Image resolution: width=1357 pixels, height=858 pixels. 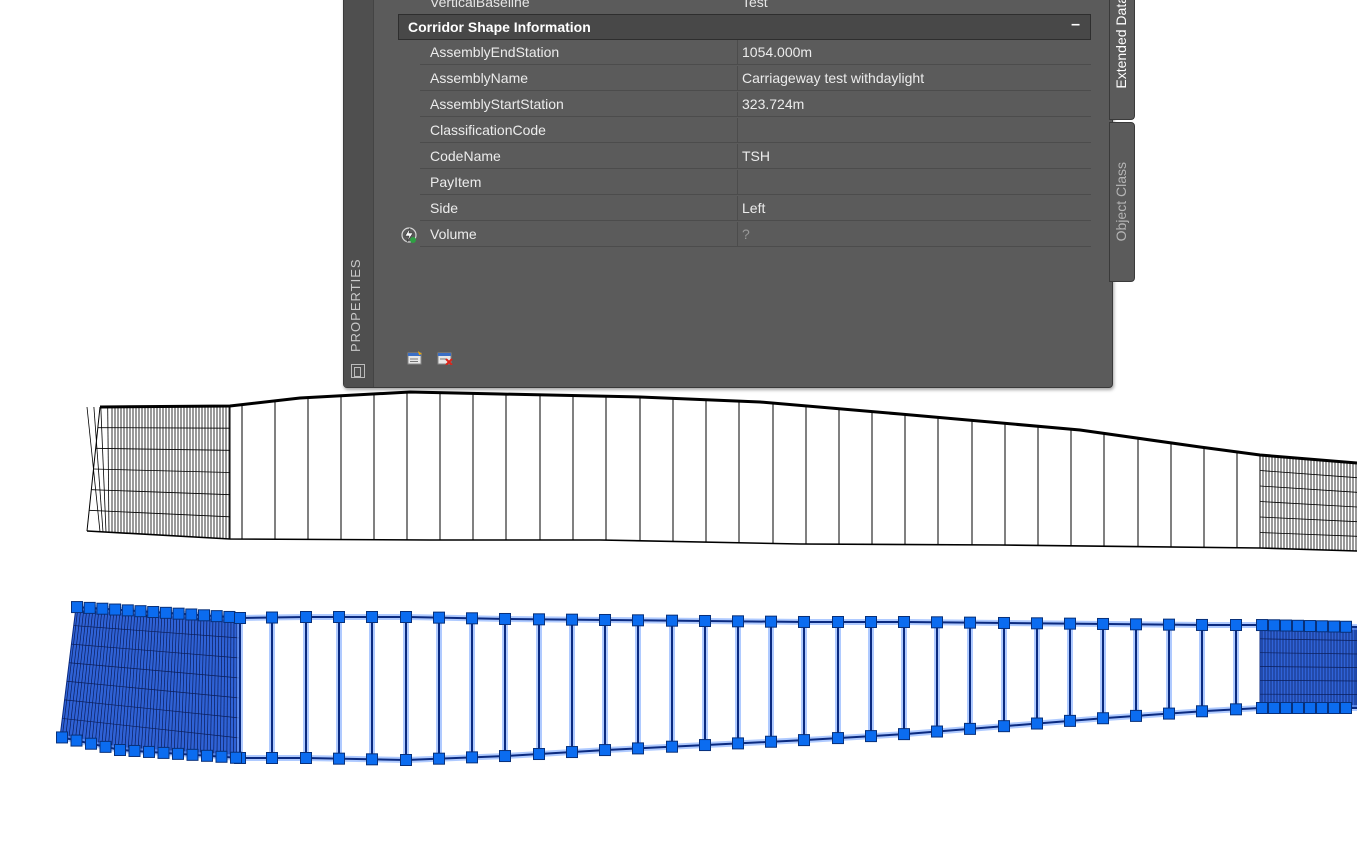 I want to click on property-row: PayItem, so click(x=744, y=183).